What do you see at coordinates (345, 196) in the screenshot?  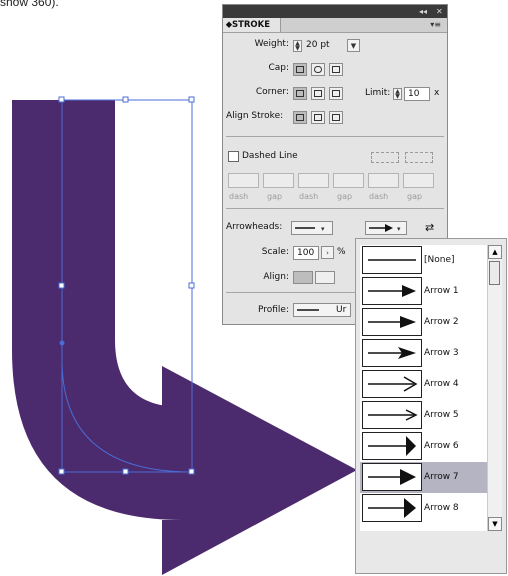 I see `gap-label-2: gap` at bounding box center [345, 196].